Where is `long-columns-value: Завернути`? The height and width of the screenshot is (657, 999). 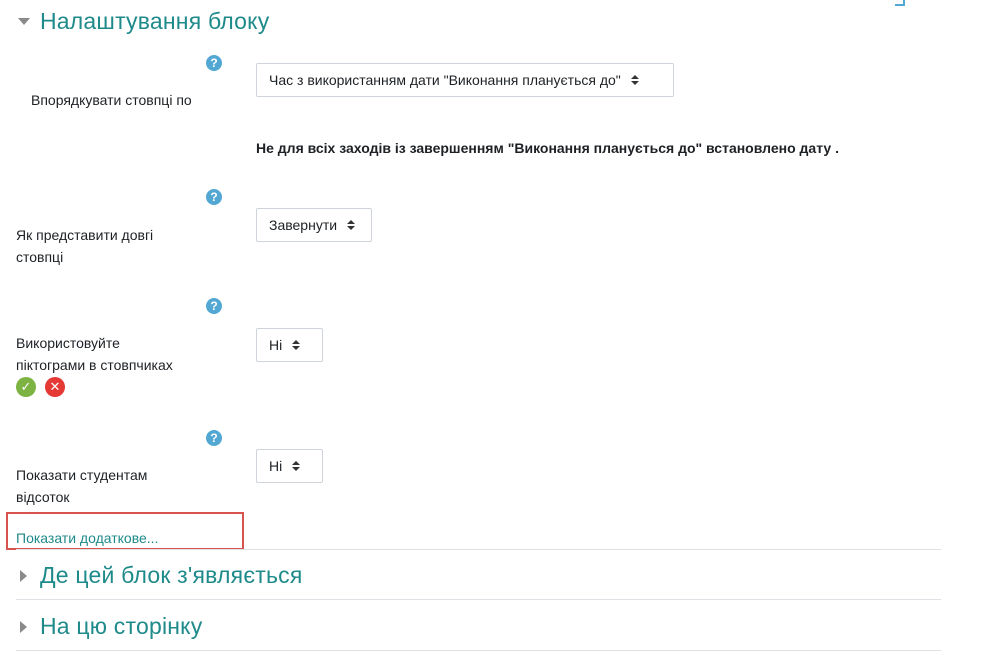
long-columns-value: Завернути is located at coordinates (303, 225).